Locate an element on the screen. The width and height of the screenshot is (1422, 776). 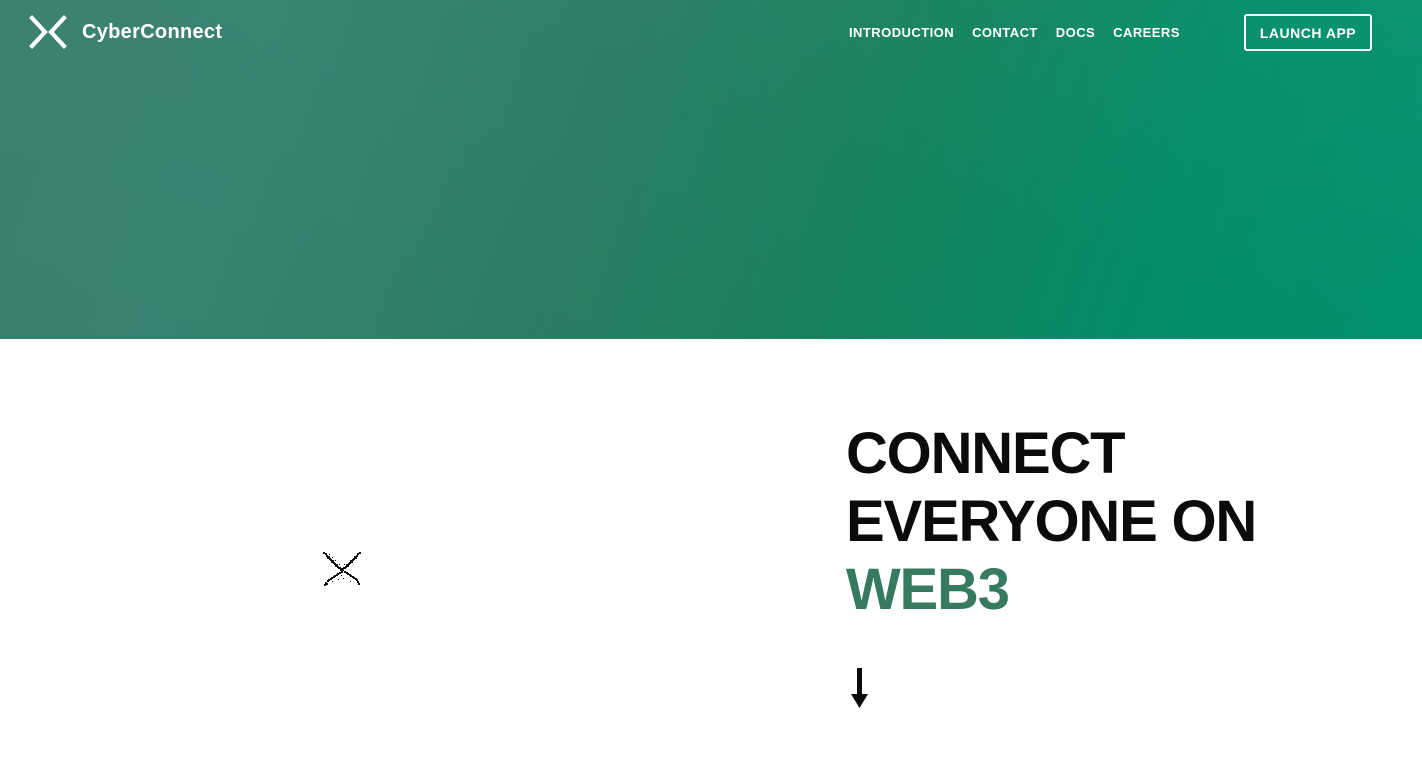
brand-logo-link: CyberConnect is located at coordinates (125, 32).